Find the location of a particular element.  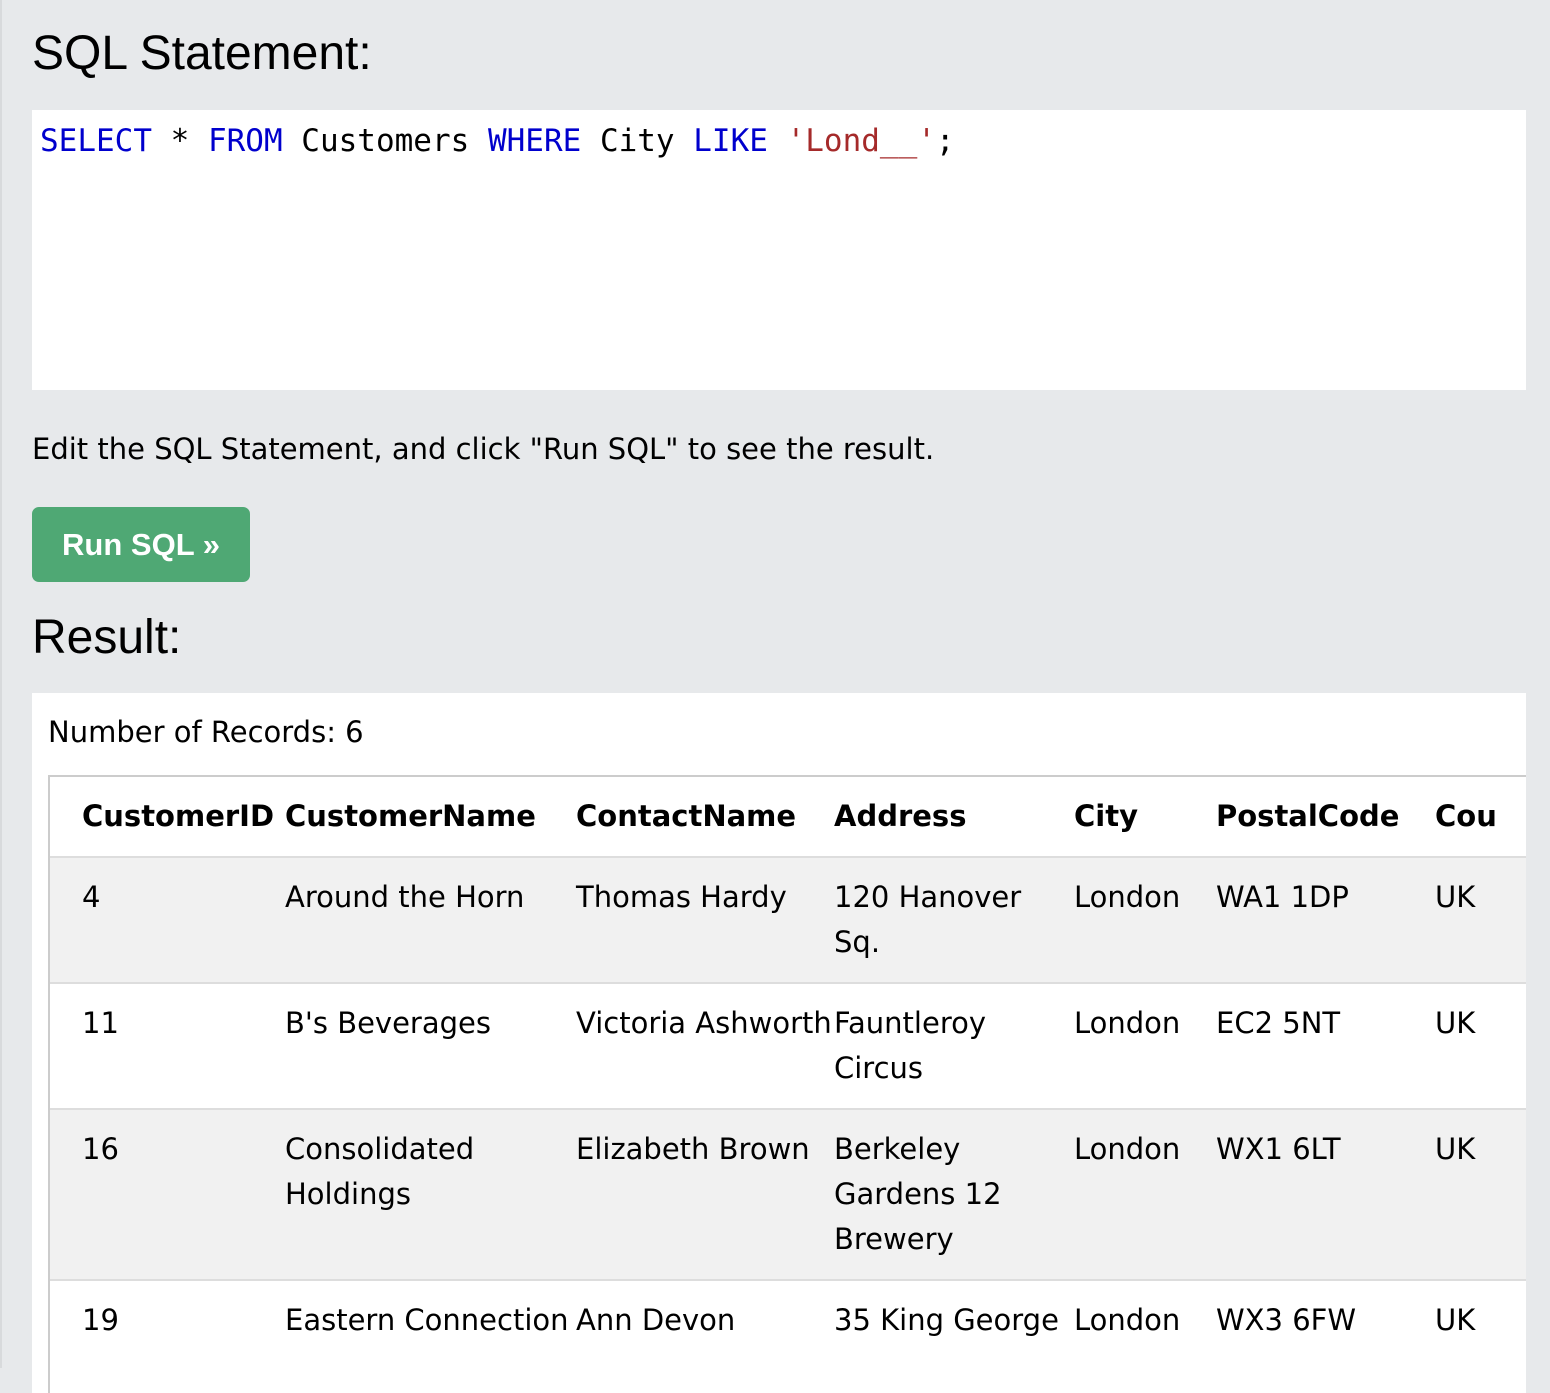

cell-contactname: Ann Devon is located at coordinates (656, 1320).